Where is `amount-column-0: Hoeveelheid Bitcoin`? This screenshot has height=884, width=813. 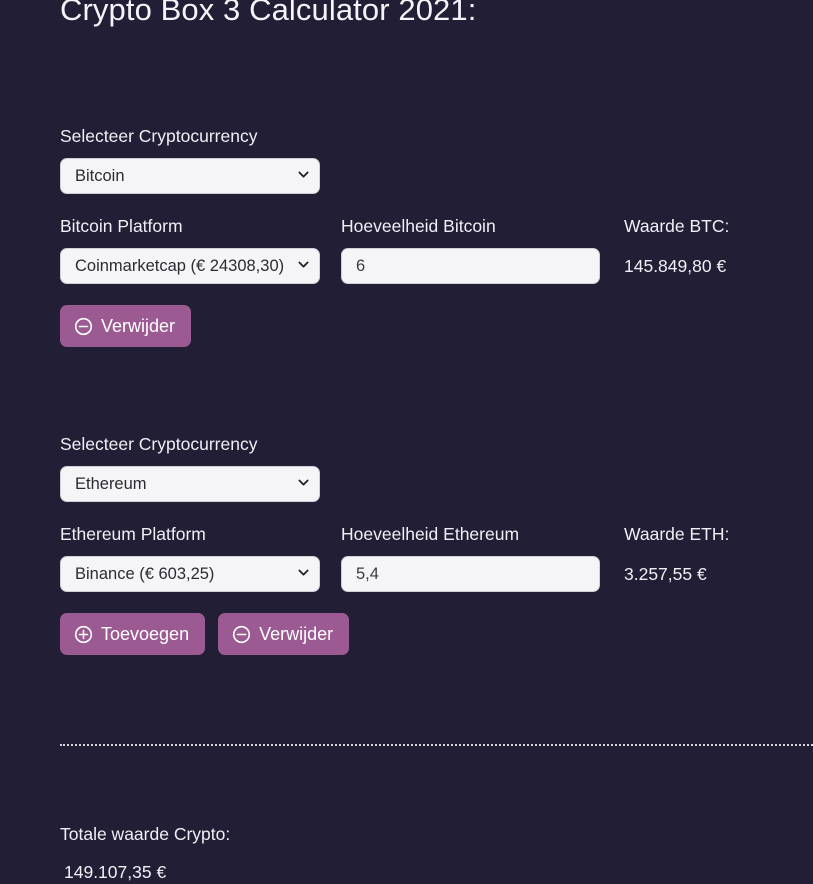
amount-column-0: Hoeveelheid Bitcoin is located at coordinates (482, 250).